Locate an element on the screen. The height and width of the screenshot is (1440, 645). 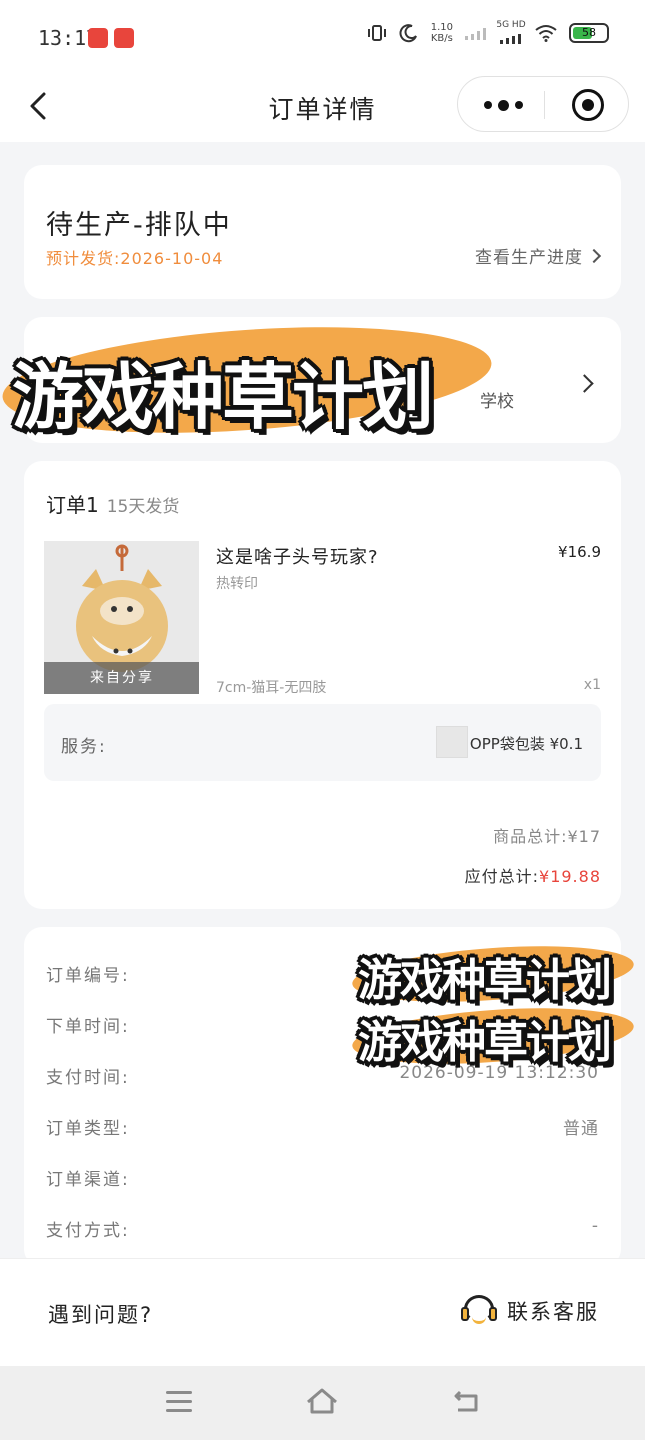
order-channel-row: 订单渠道: is located at coordinates (88, 1180).